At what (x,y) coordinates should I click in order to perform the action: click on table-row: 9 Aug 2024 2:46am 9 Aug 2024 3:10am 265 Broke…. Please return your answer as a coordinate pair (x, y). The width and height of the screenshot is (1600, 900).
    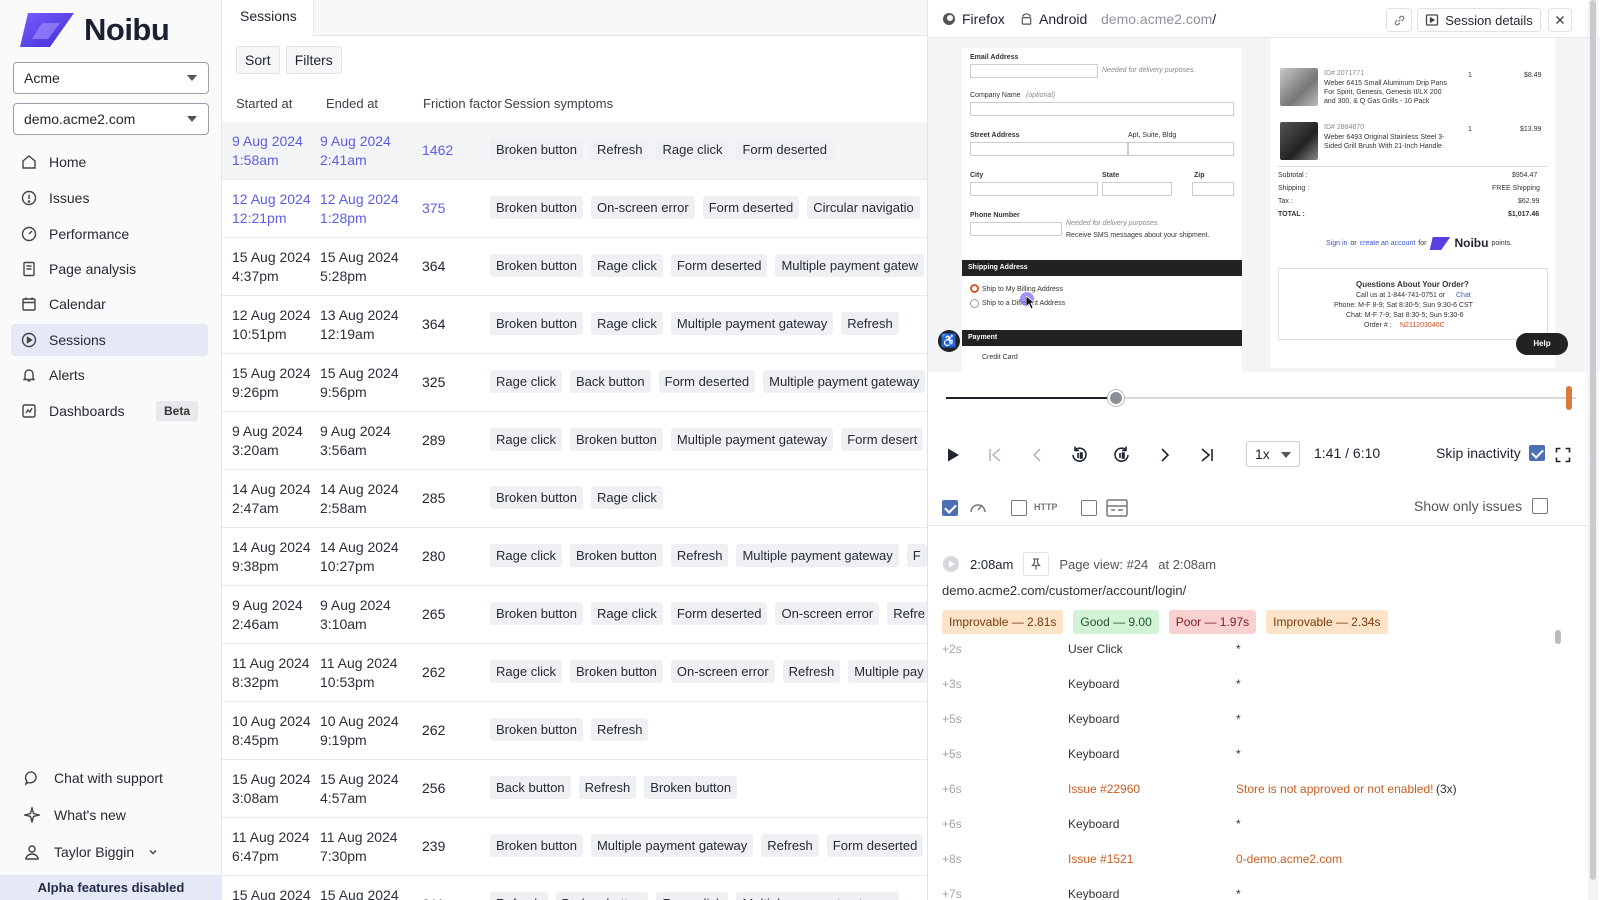
    Looking at the image, I should click on (574, 615).